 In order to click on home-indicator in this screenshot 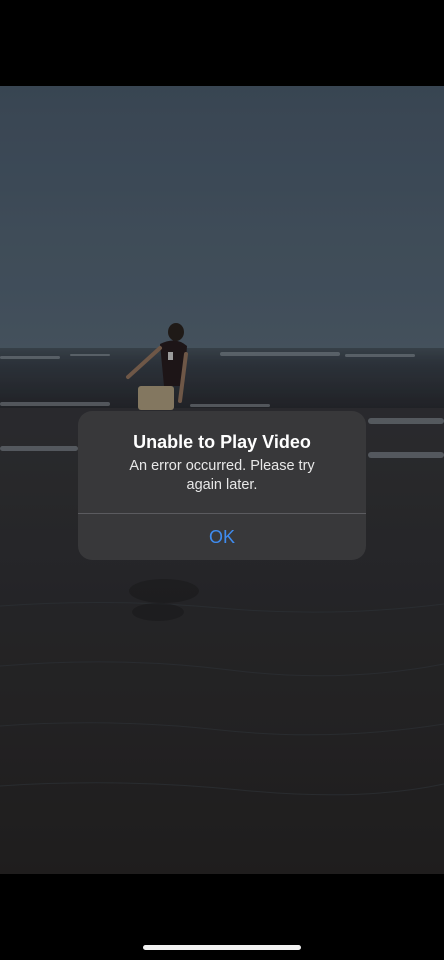, I will do `click(222, 947)`.